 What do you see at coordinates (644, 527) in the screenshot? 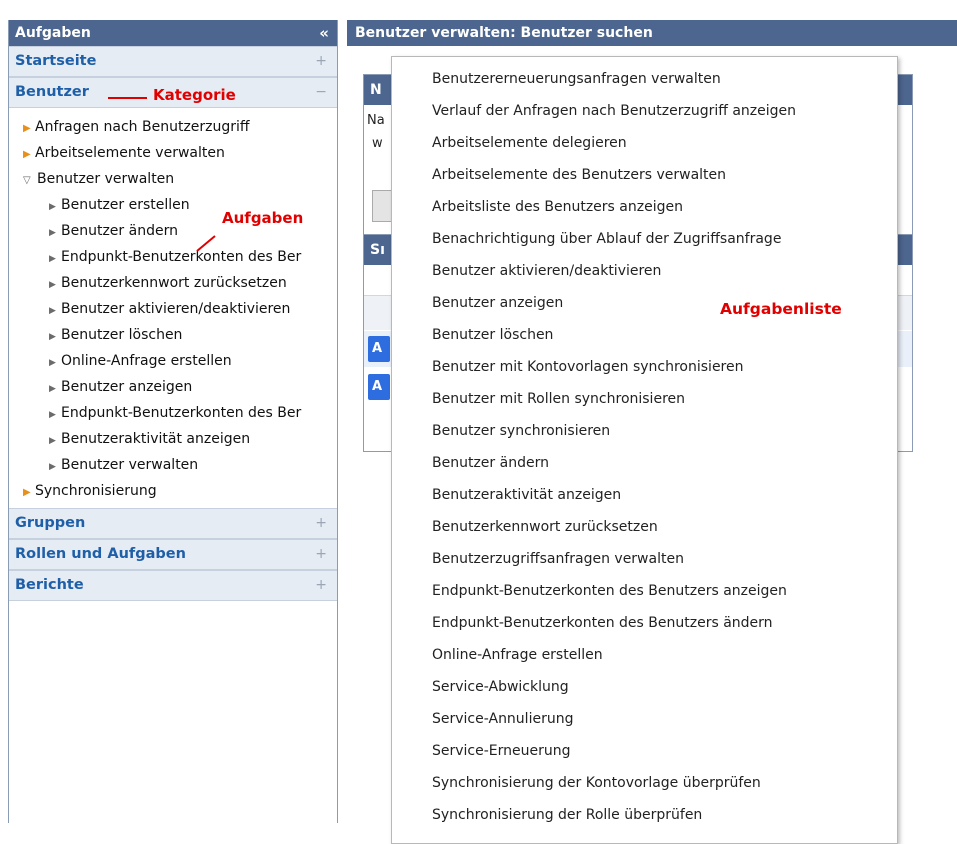
I see `menu-item: Benutzerkennwort zurücksetzen` at bounding box center [644, 527].